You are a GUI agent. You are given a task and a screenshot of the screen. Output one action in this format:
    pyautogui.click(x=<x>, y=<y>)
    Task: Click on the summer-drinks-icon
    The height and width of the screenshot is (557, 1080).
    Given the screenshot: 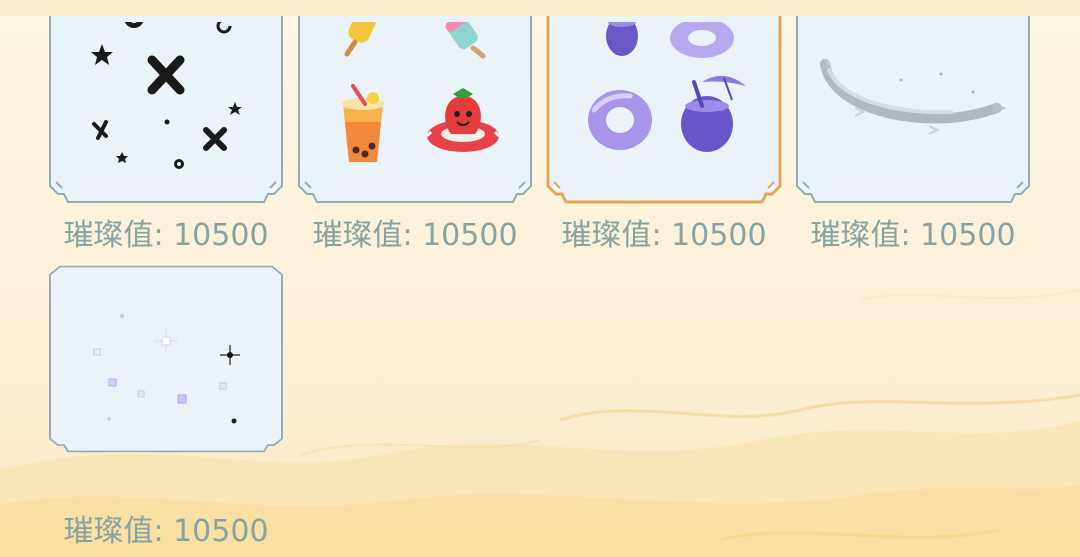 What is the action you would take?
    pyautogui.click(x=421, y=92)
    